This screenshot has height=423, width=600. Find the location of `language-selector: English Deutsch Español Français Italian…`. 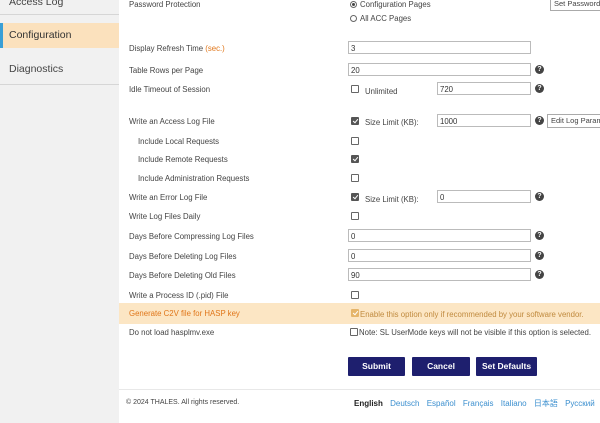

language-selector: English Deutsch Español Français Italian… is located at coordinates (477, 403).